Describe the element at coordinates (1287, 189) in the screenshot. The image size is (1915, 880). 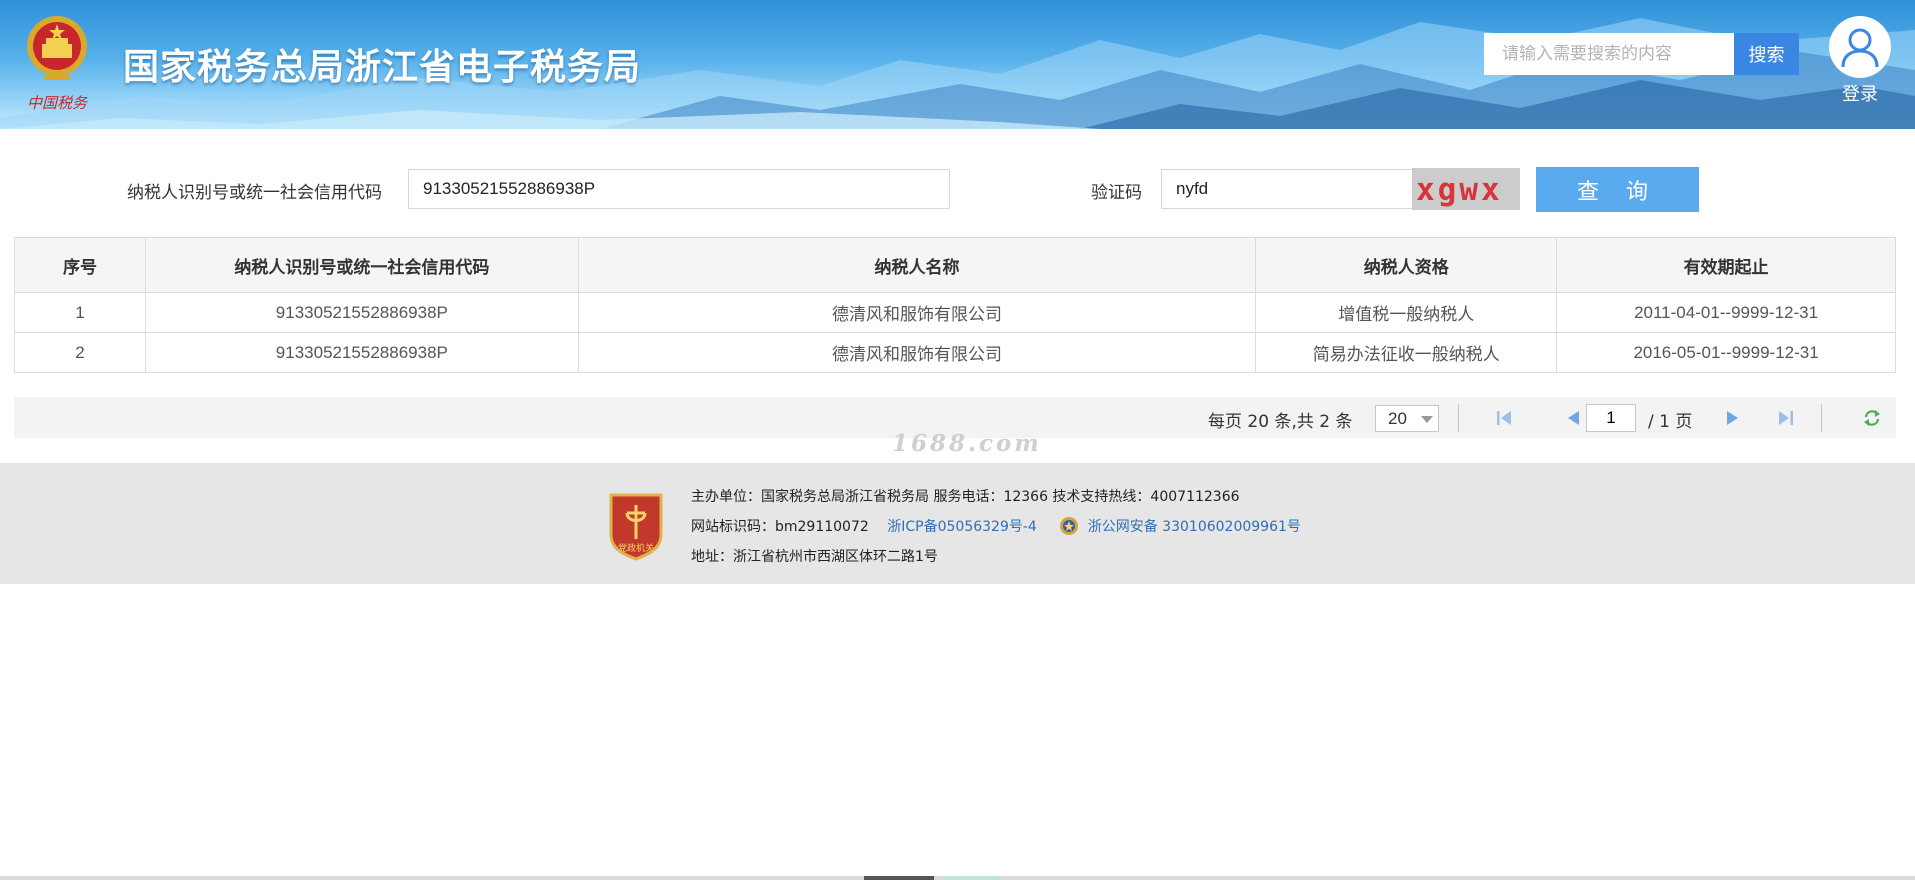
I see `captcha-input` at that location.